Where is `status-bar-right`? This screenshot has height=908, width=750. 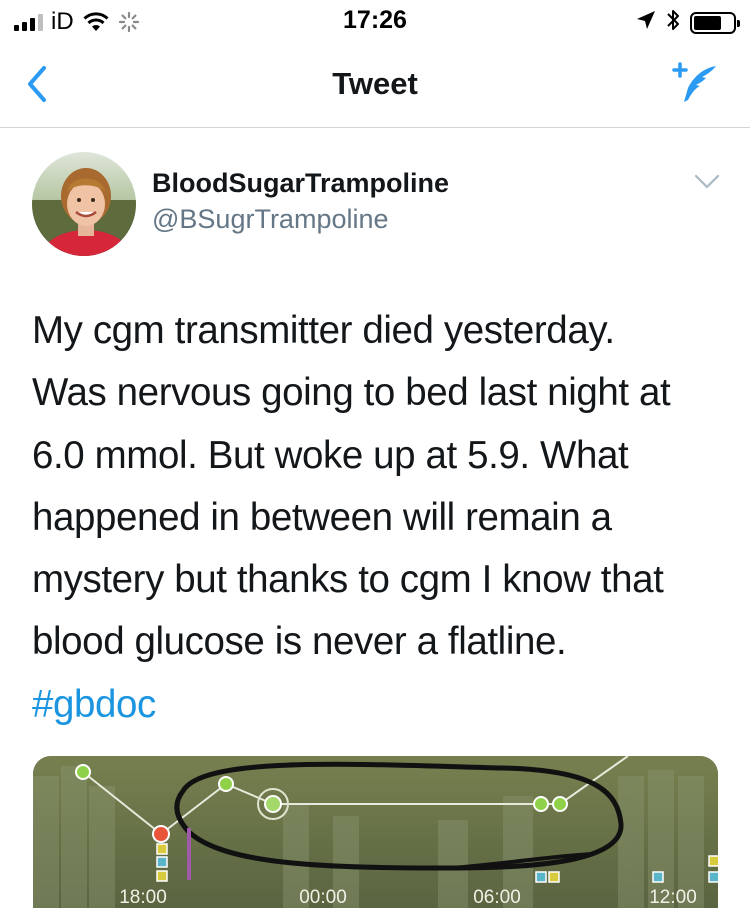
status-bar-right is located at coordinates (688, 22).